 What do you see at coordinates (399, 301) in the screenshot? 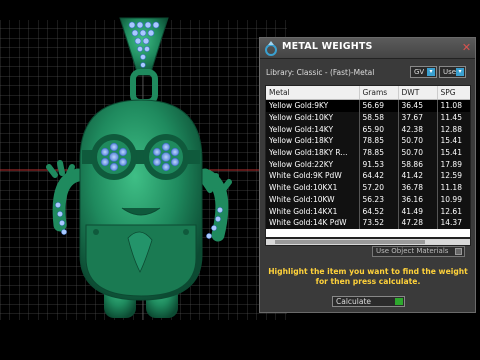
I see `play-icon` at bounding box center [399, 301].